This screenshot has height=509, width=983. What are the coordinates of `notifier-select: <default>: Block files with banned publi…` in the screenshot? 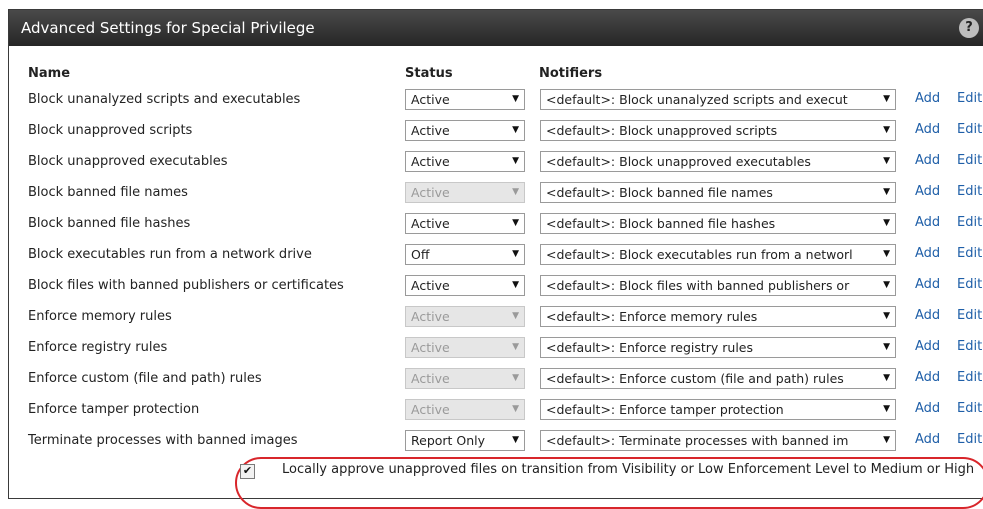 It's located at (718, 285).